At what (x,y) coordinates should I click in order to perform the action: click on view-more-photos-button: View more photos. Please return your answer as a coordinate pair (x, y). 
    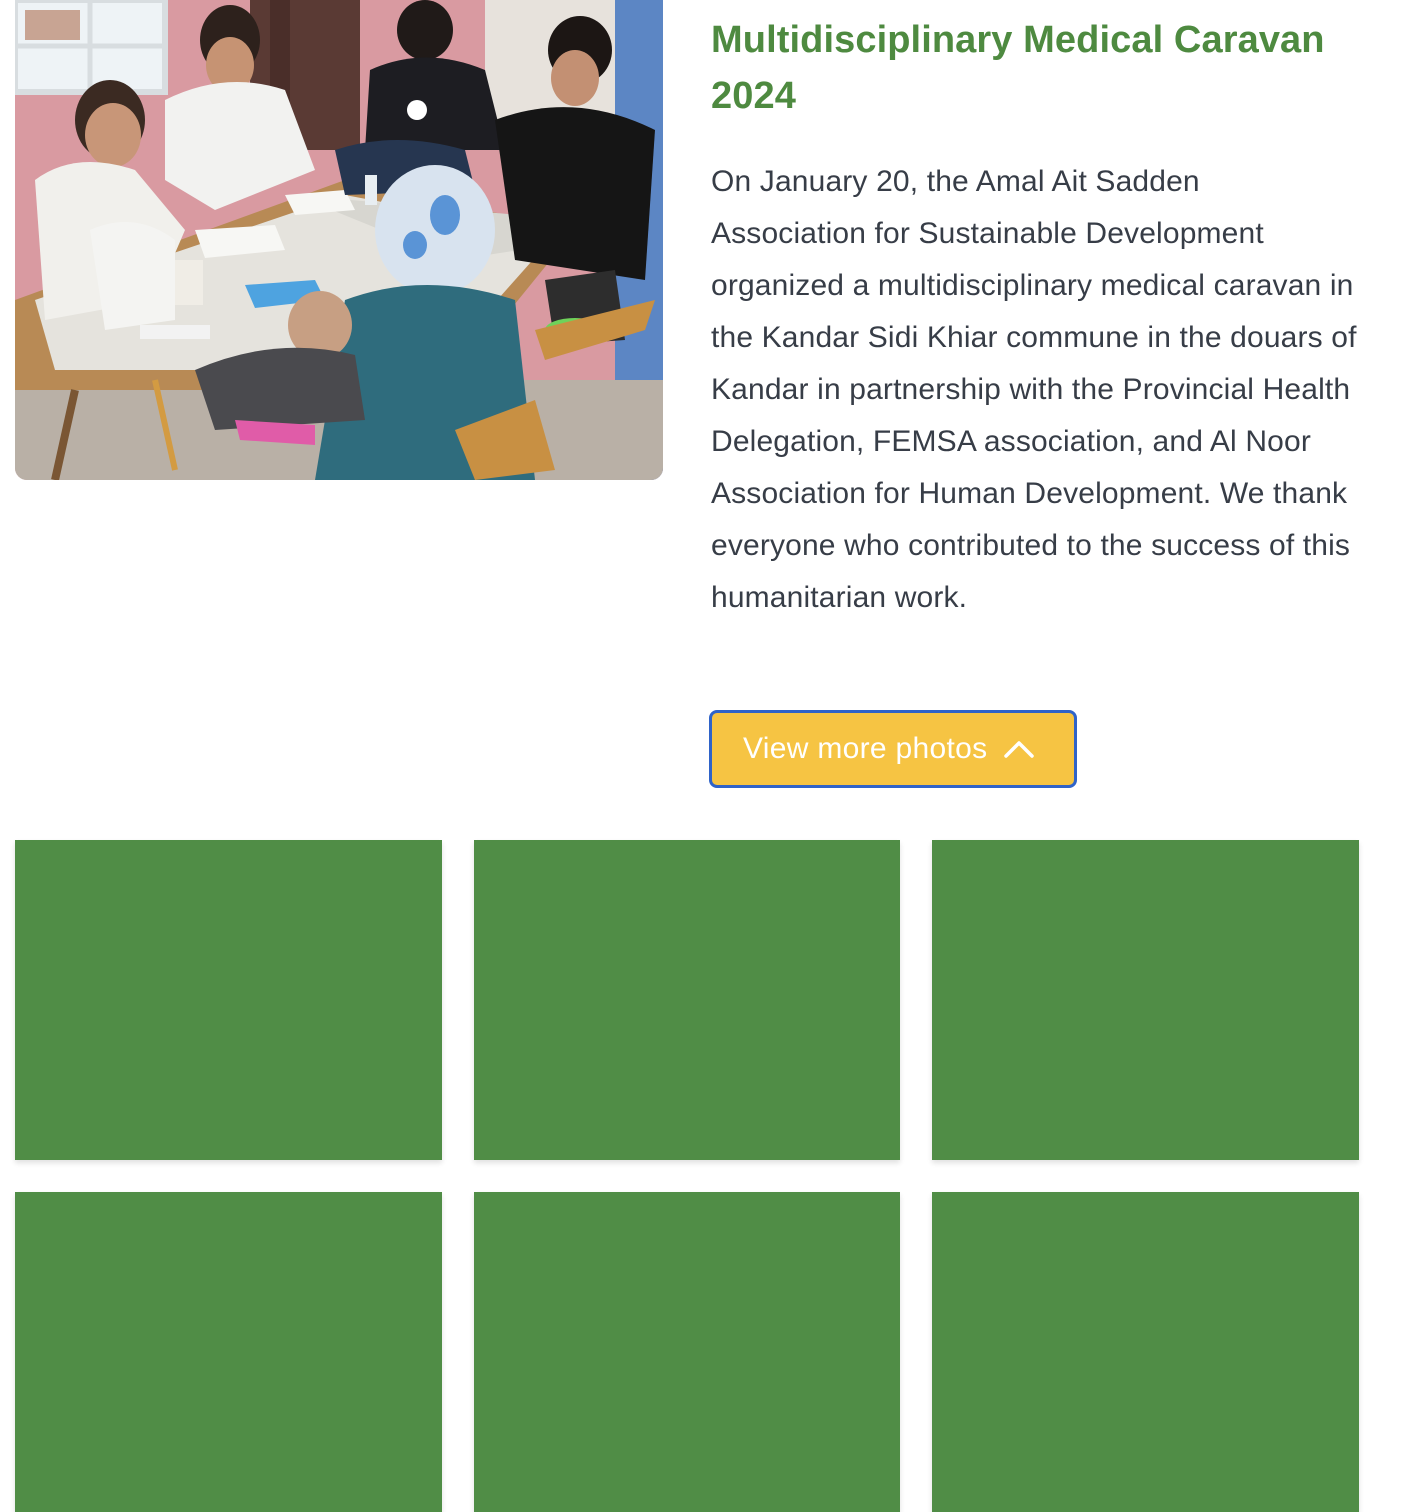
    Looking at the image, I should click on (893, 749).